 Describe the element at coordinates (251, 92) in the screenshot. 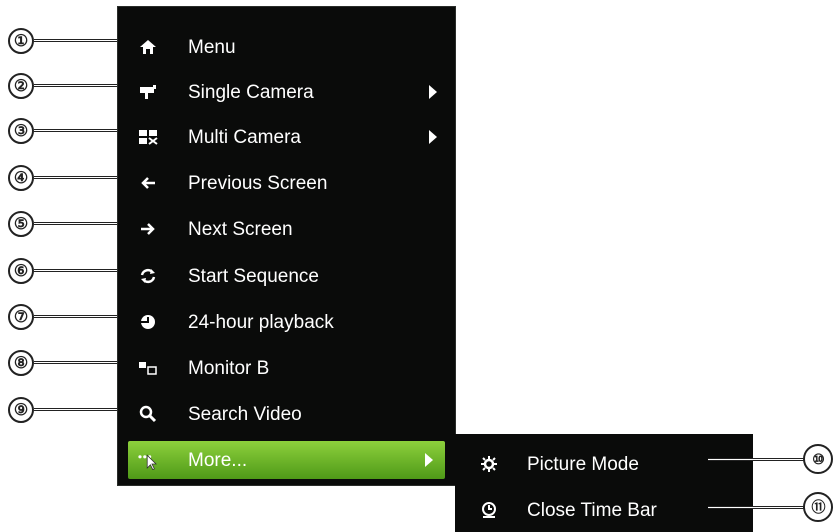

I see `menu-item-label: Single Camera` at that location.